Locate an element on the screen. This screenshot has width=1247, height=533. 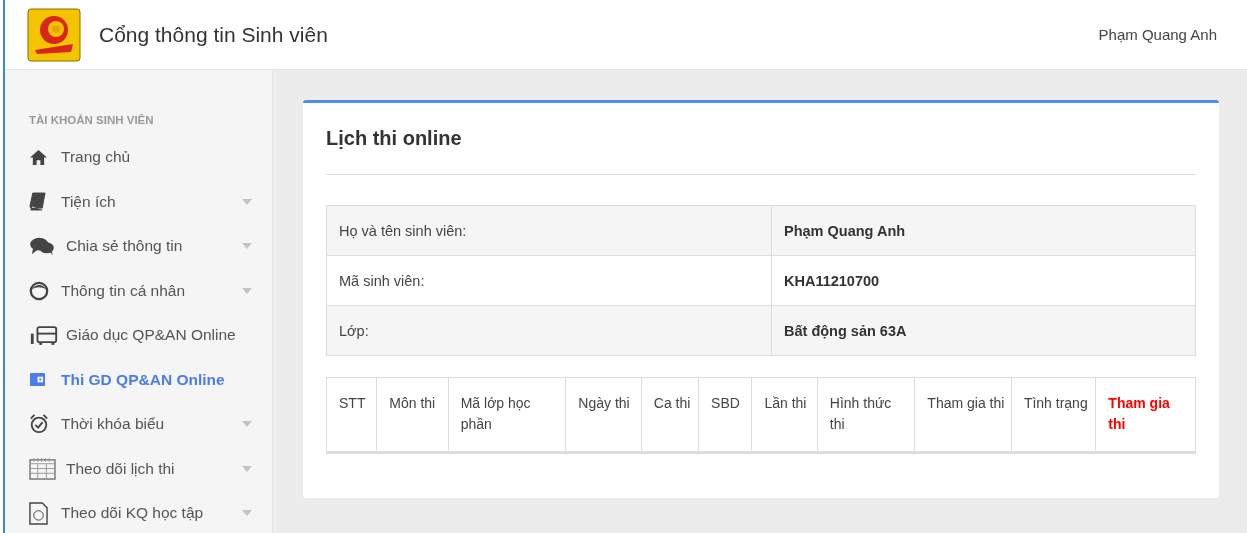
info-label: Họ và tên sinh viên: is located at coordinates (549, 230).